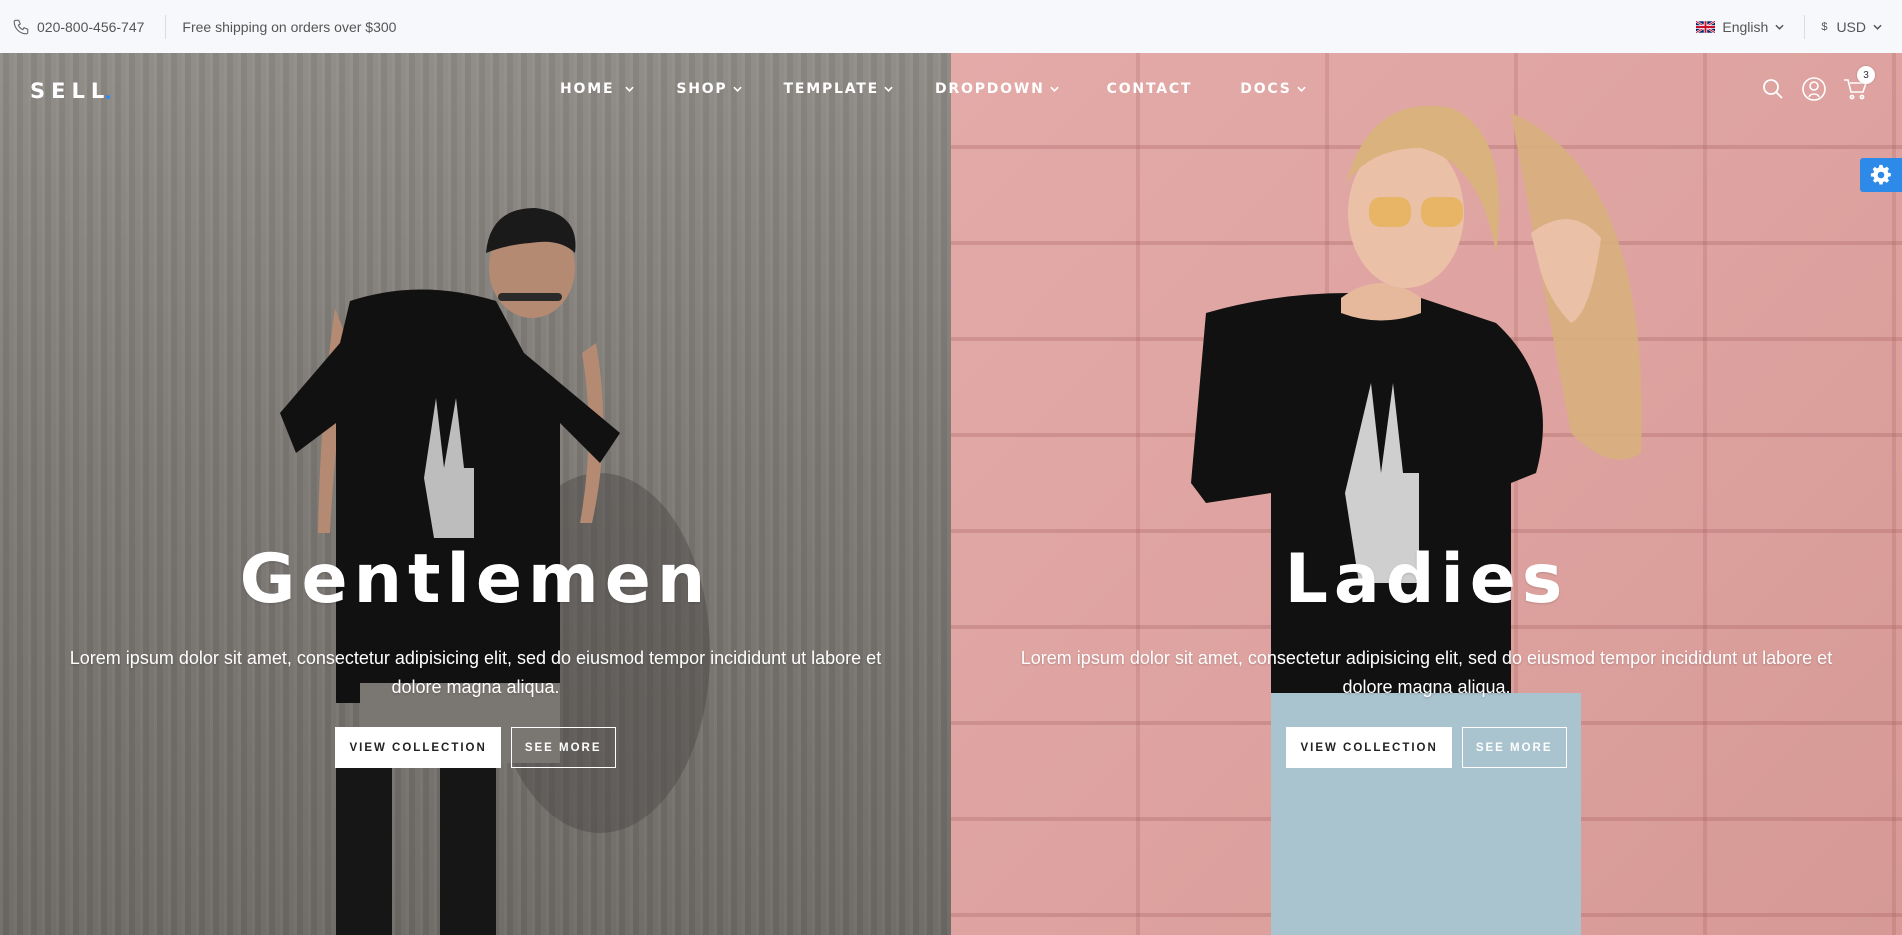  Describe the element at coordinates (933, 89) in the screenshot. I see `main-nav: HOME SHOP TEMPLATE DROPDOWN CONTACT DOCS` at that location.